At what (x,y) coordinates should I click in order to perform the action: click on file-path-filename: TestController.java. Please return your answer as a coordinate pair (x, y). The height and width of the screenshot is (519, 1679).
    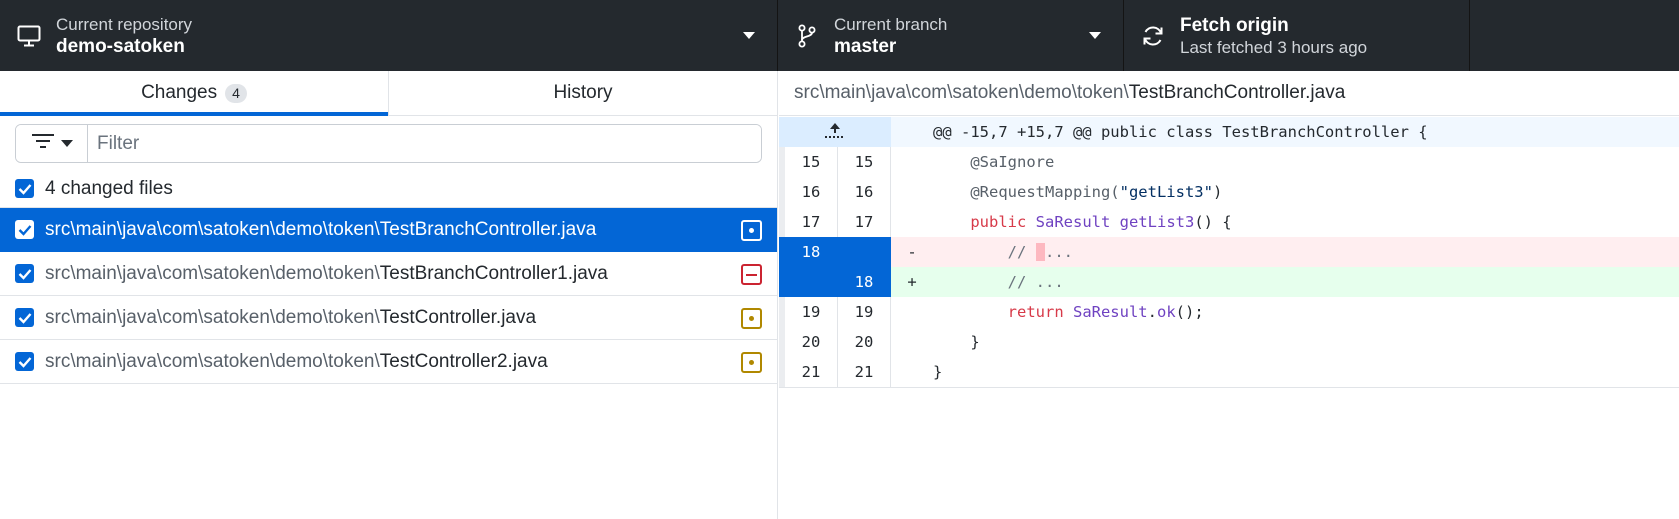
    Looking at the image, I should click on (458, 317).